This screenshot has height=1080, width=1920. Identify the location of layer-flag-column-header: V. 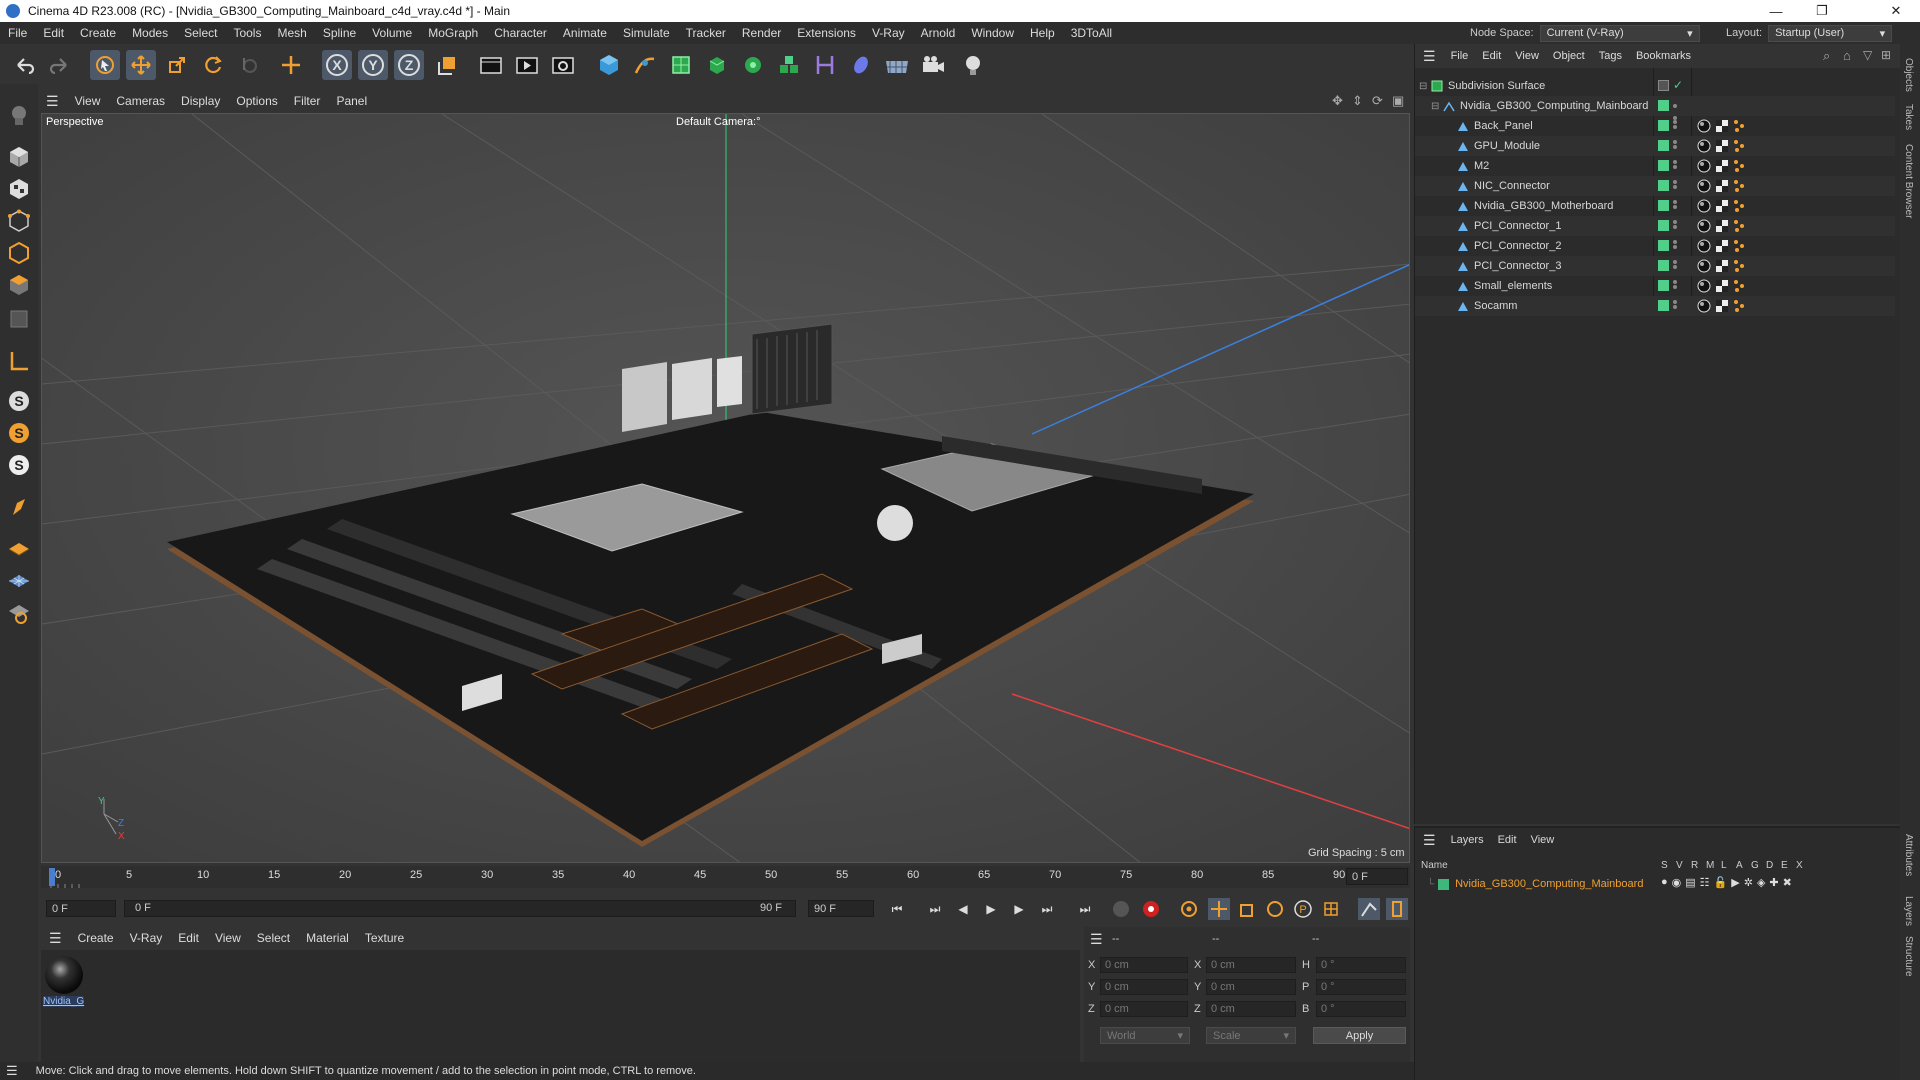
(1679, 865).